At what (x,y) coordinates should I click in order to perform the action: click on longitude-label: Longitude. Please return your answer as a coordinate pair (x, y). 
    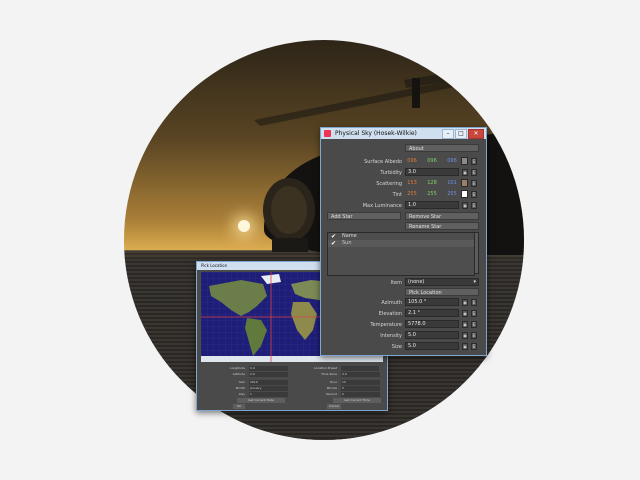
    Looking at the image, I should click on (237, 368).